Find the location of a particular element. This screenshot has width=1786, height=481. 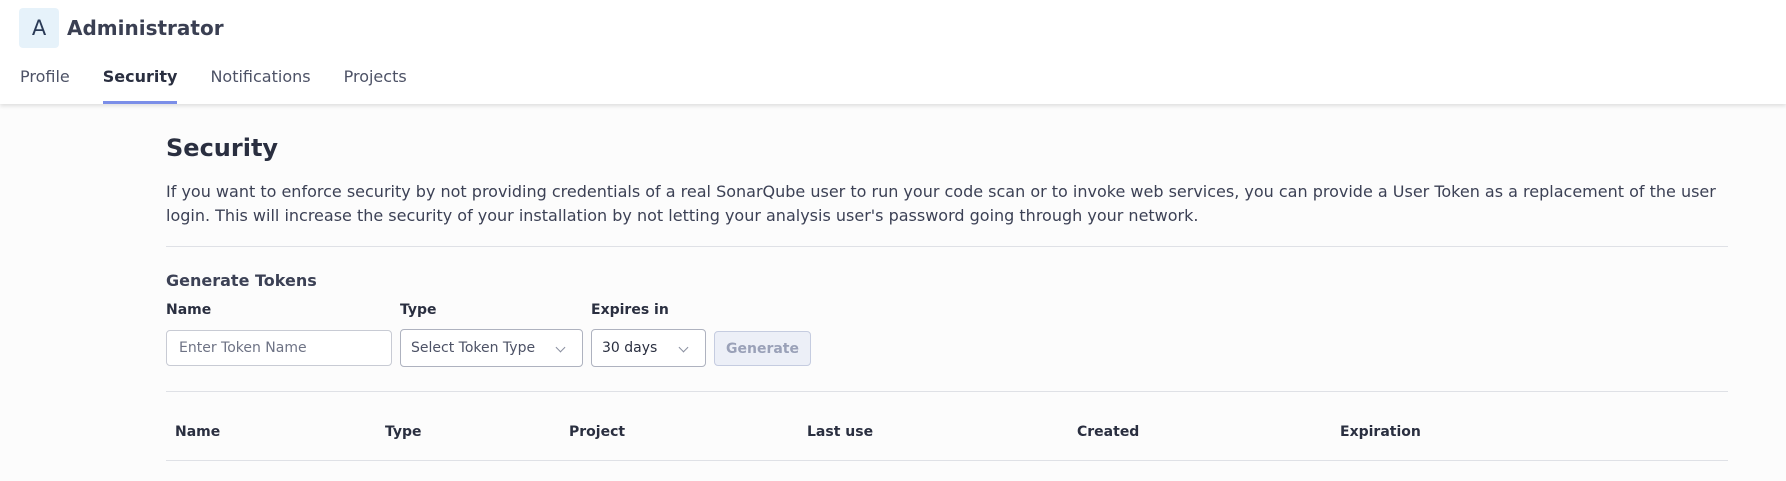

tab-profile: Profile is located at coordinates (45, 83).